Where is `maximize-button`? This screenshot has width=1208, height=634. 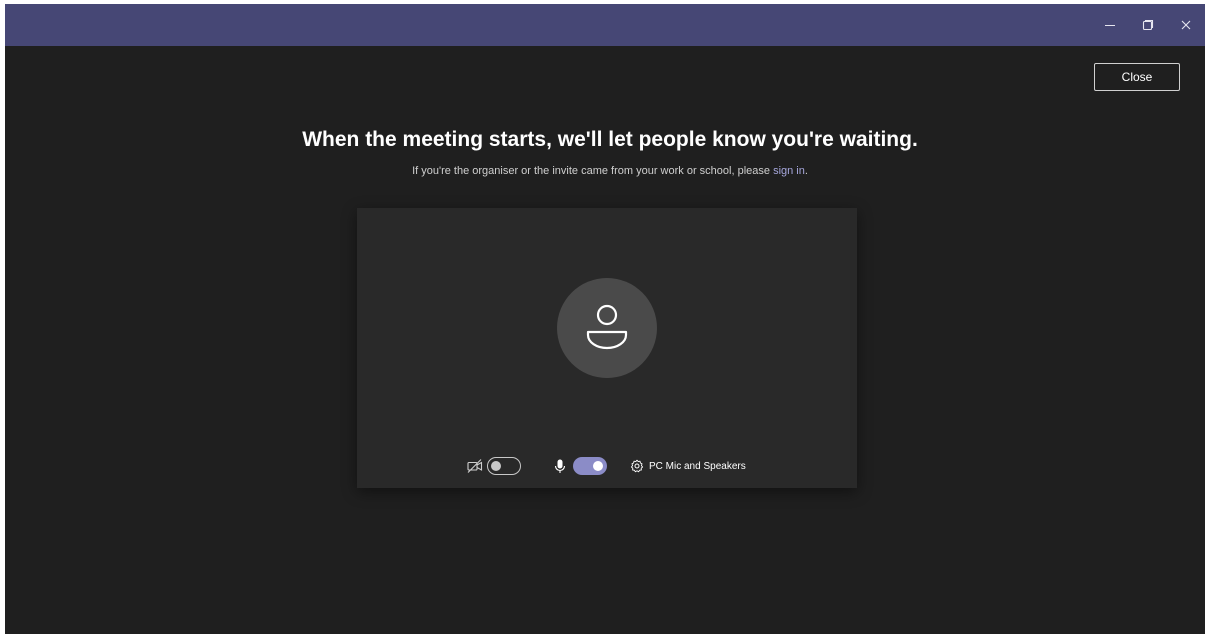 maximize-button is located at coordinates (1148, 25).